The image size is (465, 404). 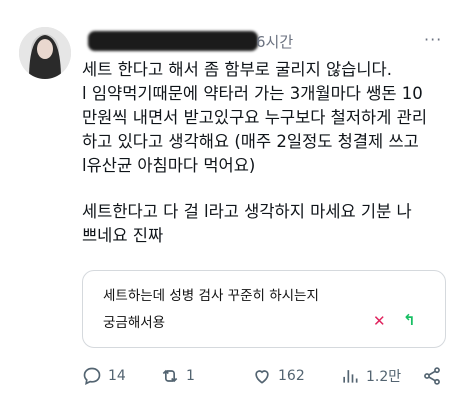 I want to click on views-count: 1.2만, so click(x=384, y=377).